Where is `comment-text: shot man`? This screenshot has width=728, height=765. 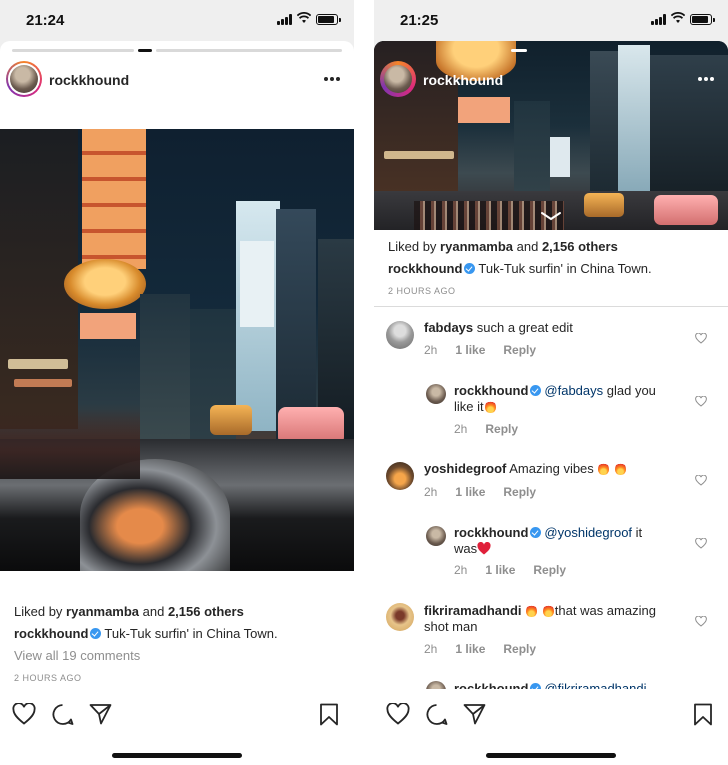
comment-text: shot man is located at coordinates (451, 626).